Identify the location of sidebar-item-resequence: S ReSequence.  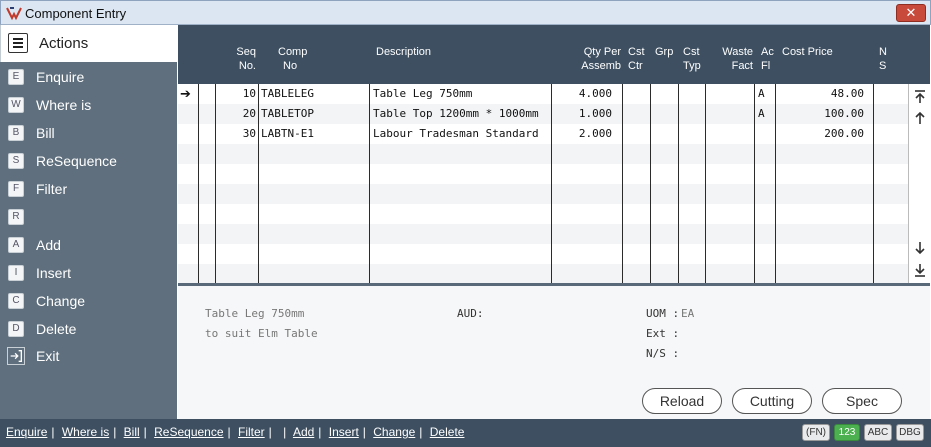
(88, 162).